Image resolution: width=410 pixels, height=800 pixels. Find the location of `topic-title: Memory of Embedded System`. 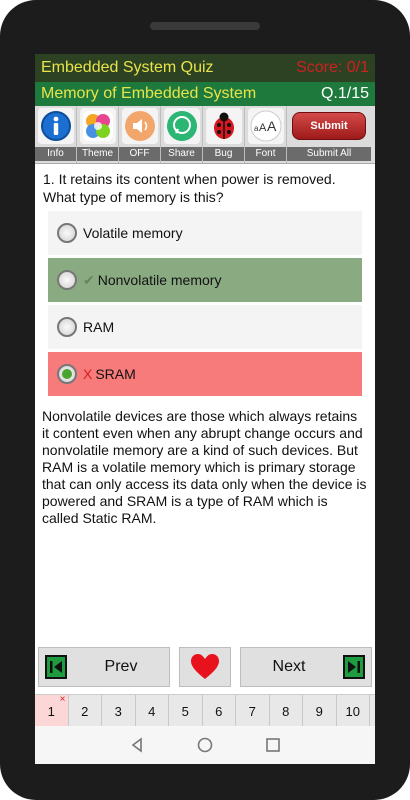

topic-title: Memory of Embedded System is located at coordinates (149, 93).